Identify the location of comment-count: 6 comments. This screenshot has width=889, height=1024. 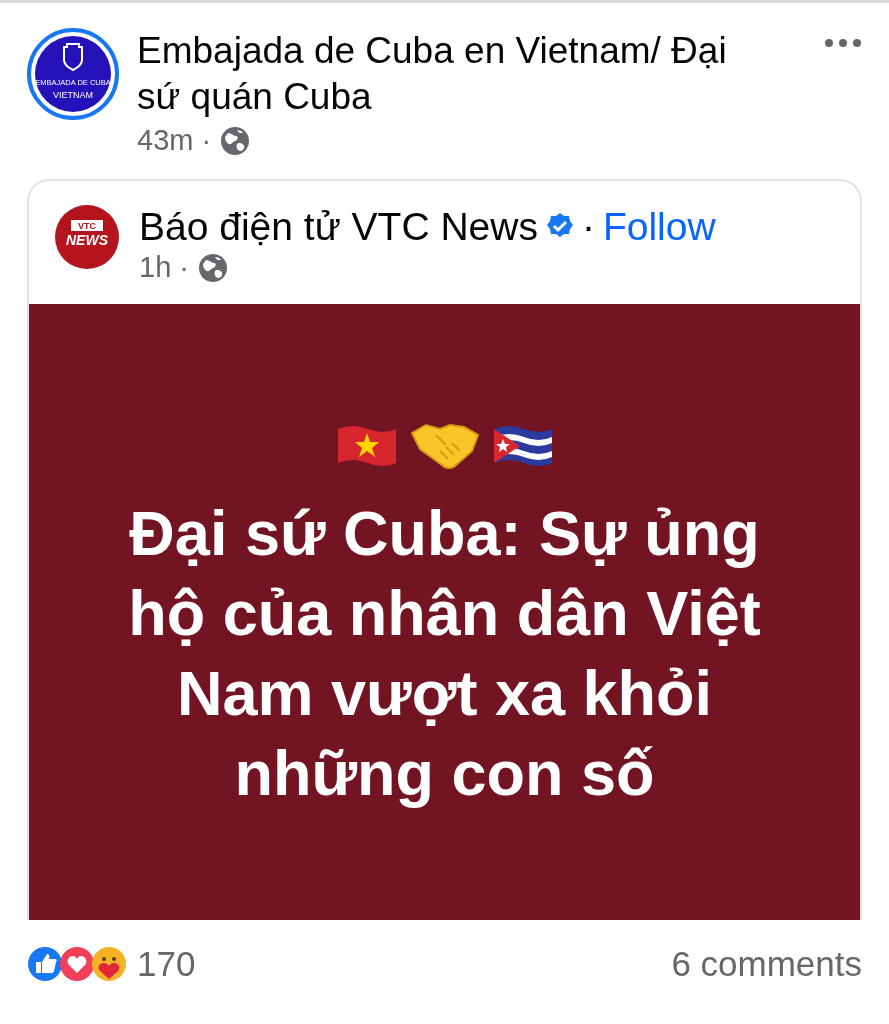
(766, 964).